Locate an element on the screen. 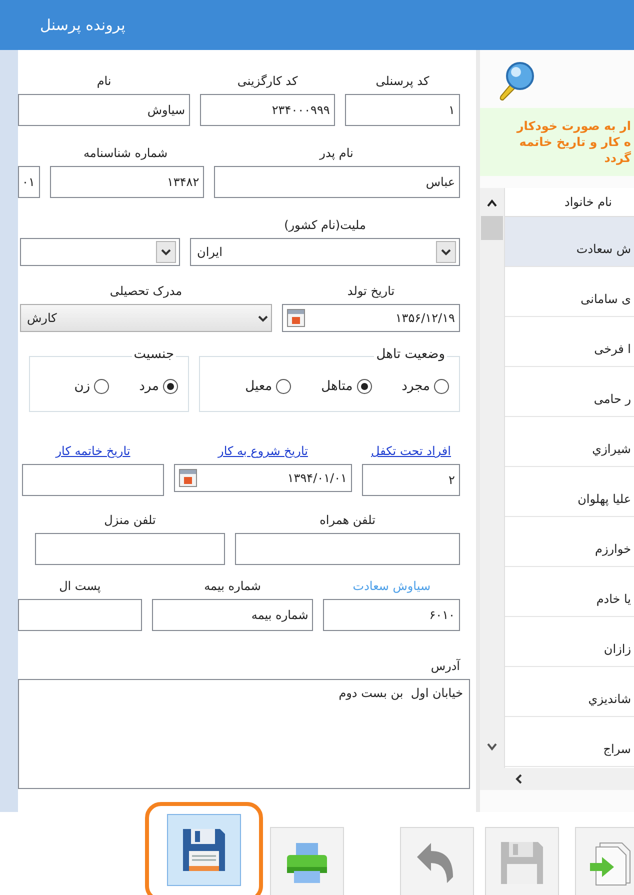  field-label: مدرک تحصیلی is located at coordinates (146, 291).